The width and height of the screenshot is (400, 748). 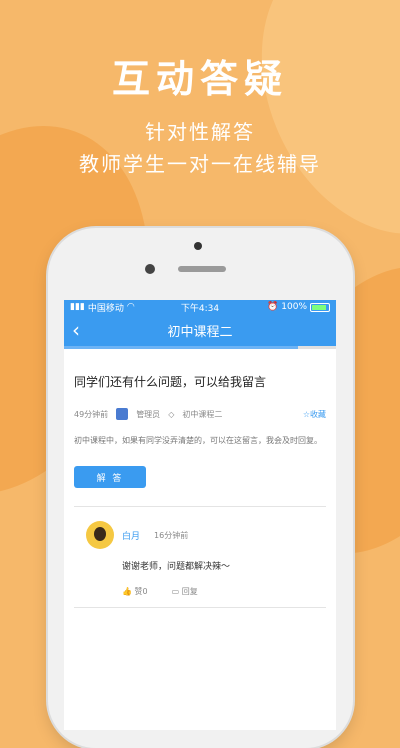 I want to click on like-button: 👍 赞0, so click(x=135, y=591).